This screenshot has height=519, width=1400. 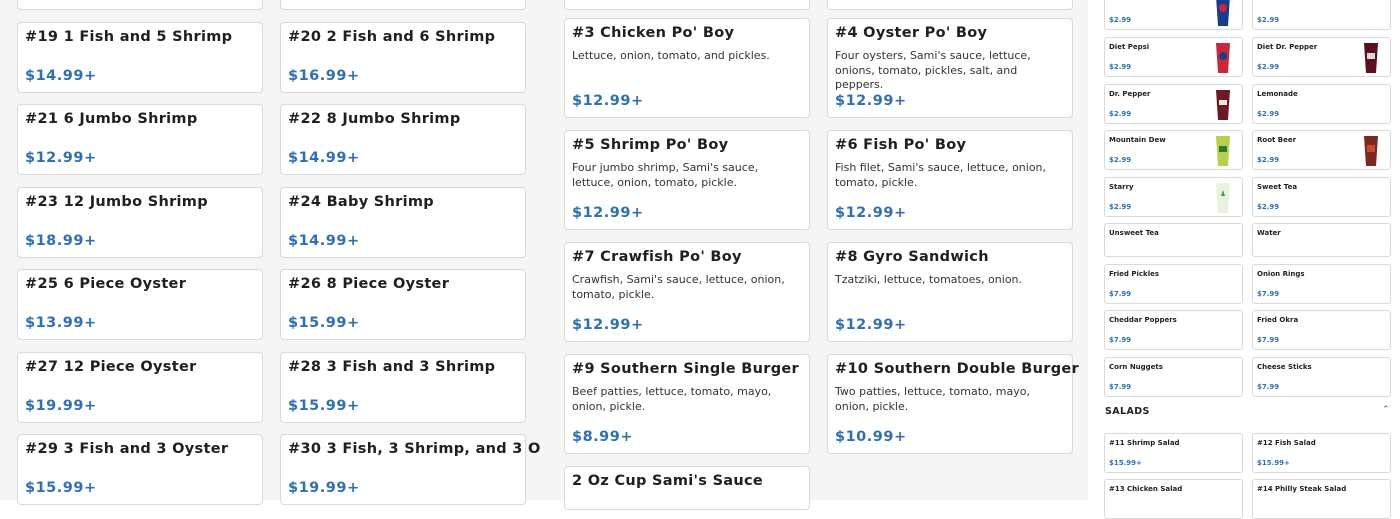 What do you see at coordinates (140, 469) in the screenshot?
I see `menu-item-card: #29 3 Fish and 3 Oyster $15.99+` at bounding box center [140, 469].